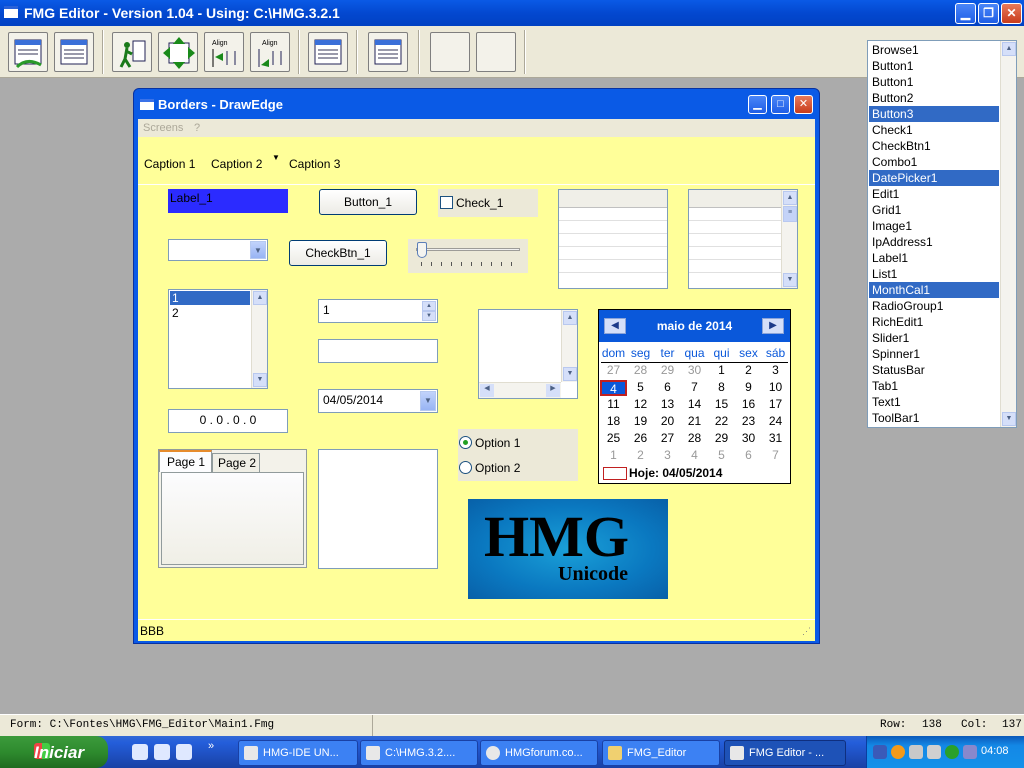  I want to click on controls-list-item: StatusBar, so click(934, 370).